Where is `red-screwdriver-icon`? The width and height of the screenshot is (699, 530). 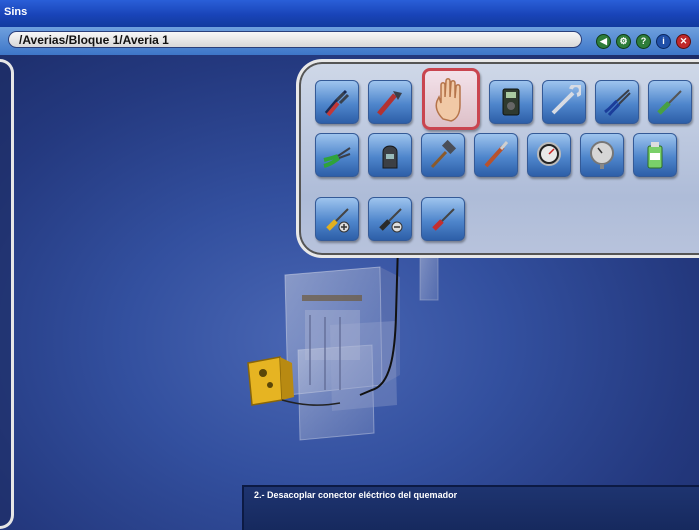 red-screwdriver-icon is located at coordinates (443, 219).